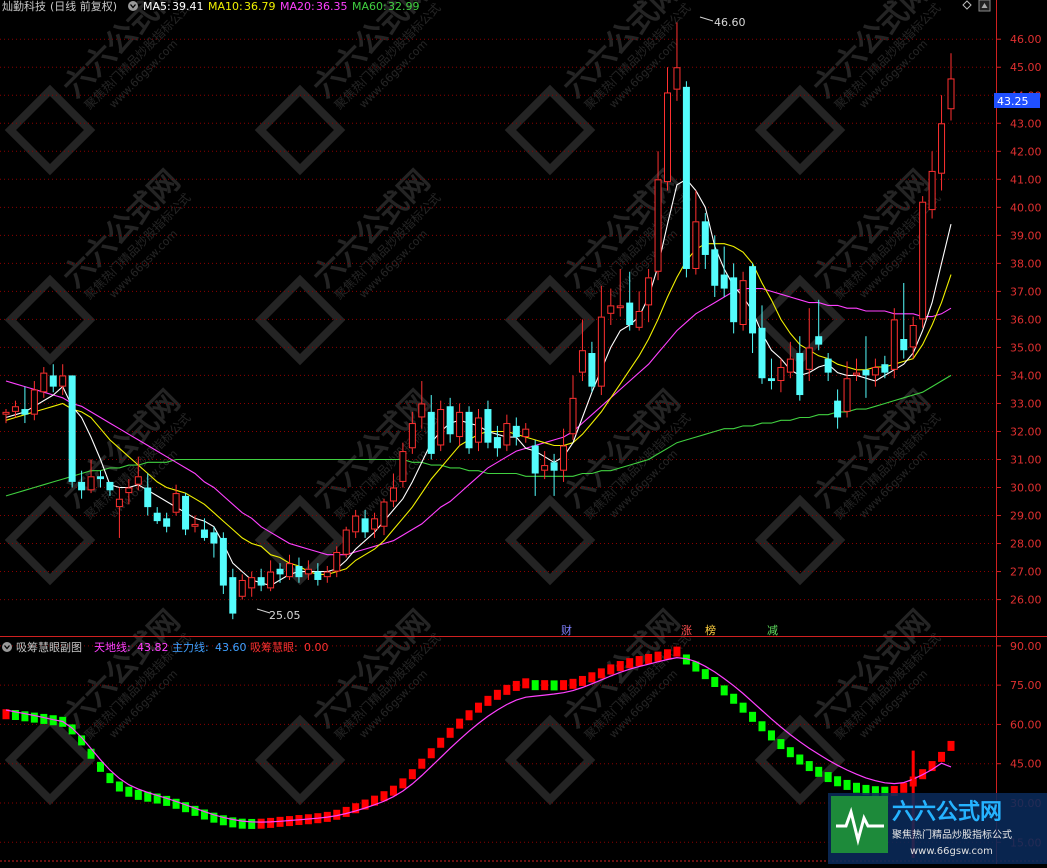 Image resolution: width=1047 pixels, height=868 pixels. What do you see at coordinates (133, 6) in the screenshot?
I see `indicator-menu-button` at bounding box center [133, 6].